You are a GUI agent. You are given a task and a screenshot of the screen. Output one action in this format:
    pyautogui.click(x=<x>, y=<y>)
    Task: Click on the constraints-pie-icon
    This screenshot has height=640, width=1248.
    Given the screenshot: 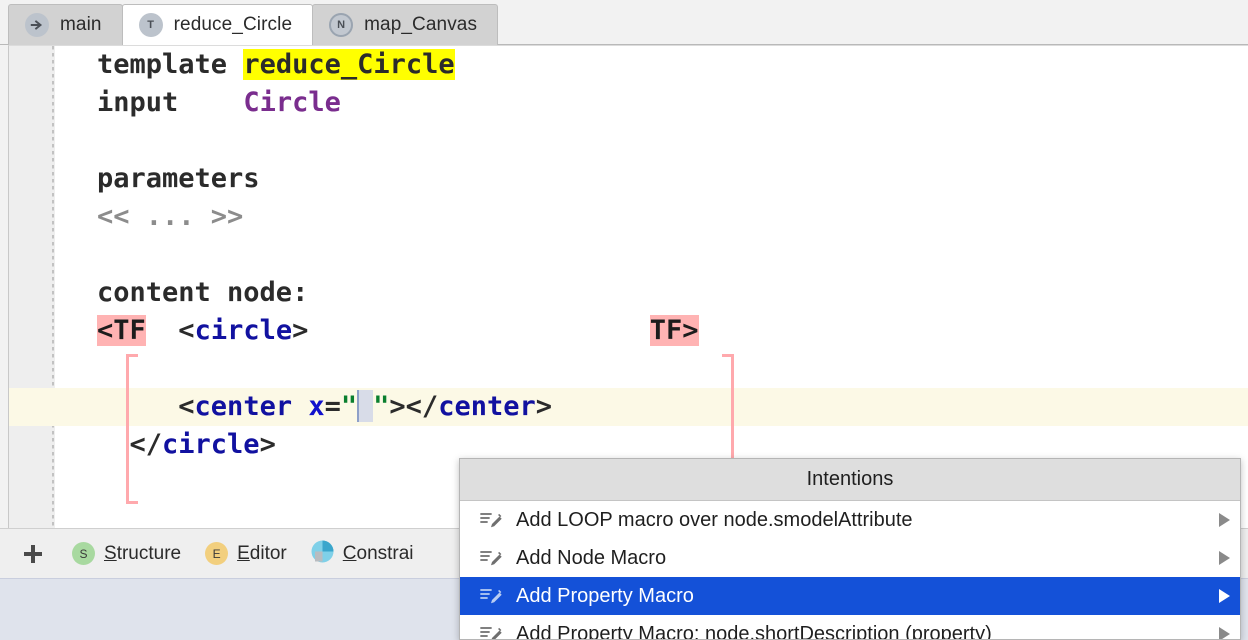 What is the action you would take?
    pyautogui.click(x=322, y=554)
    